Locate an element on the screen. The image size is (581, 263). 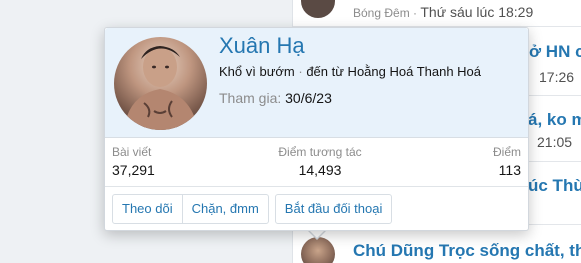
thread-title: á, ko m is located at coordinates (554, 120).